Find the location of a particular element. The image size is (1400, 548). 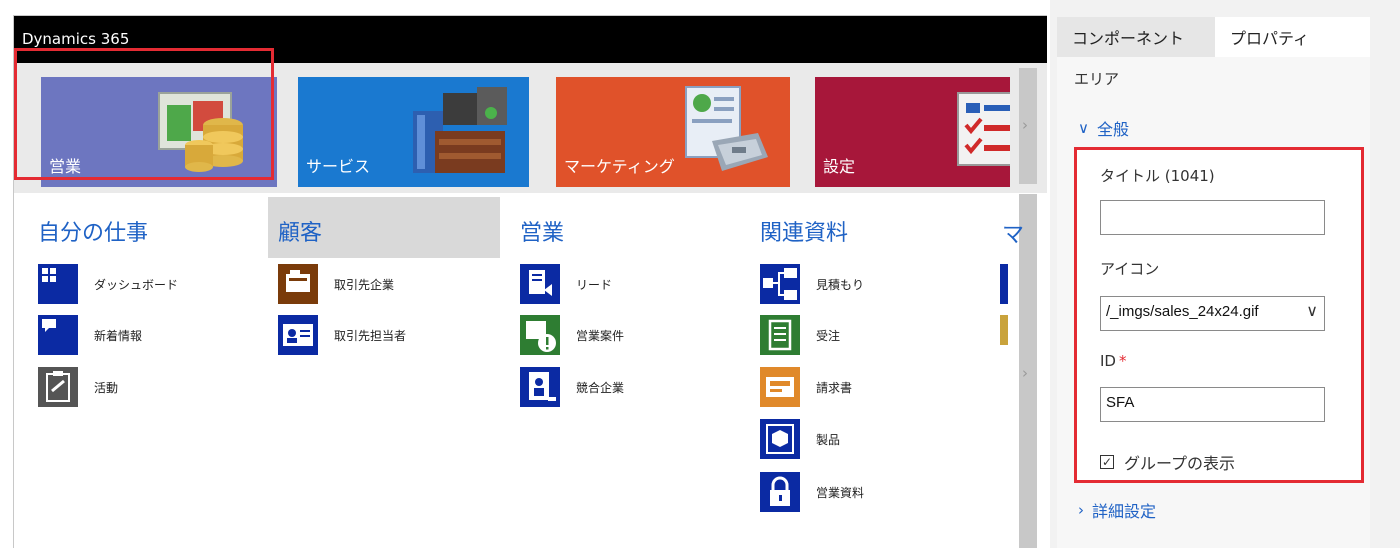

subarea-label: 活動 is located at coordinates (106, 387).